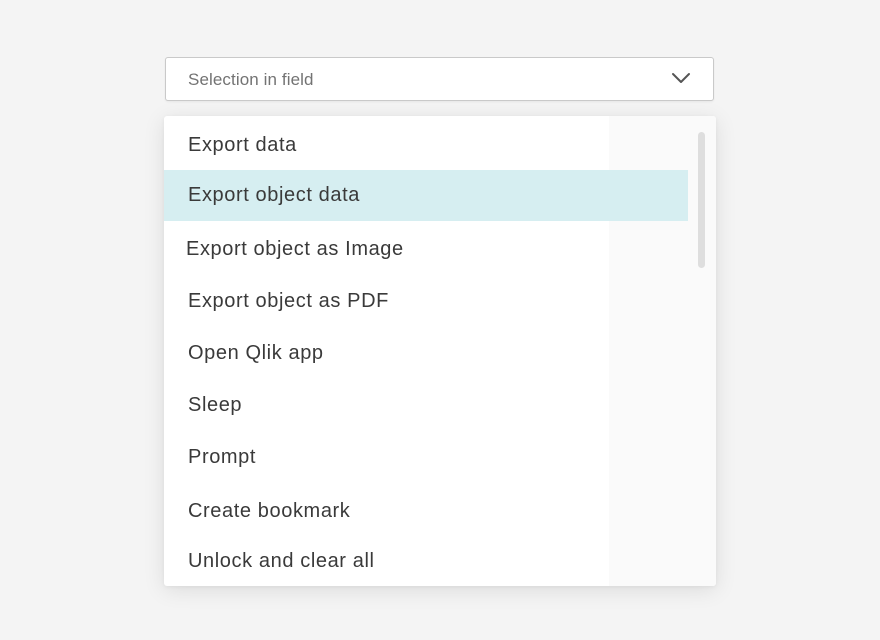 This screenshot has height=640, width=880. What do you see at coordinates (426, 301) in the screenshot?
I see `menu-item-export-object-as-pdf: Export object as PDF` at bounding box center [426, 301].